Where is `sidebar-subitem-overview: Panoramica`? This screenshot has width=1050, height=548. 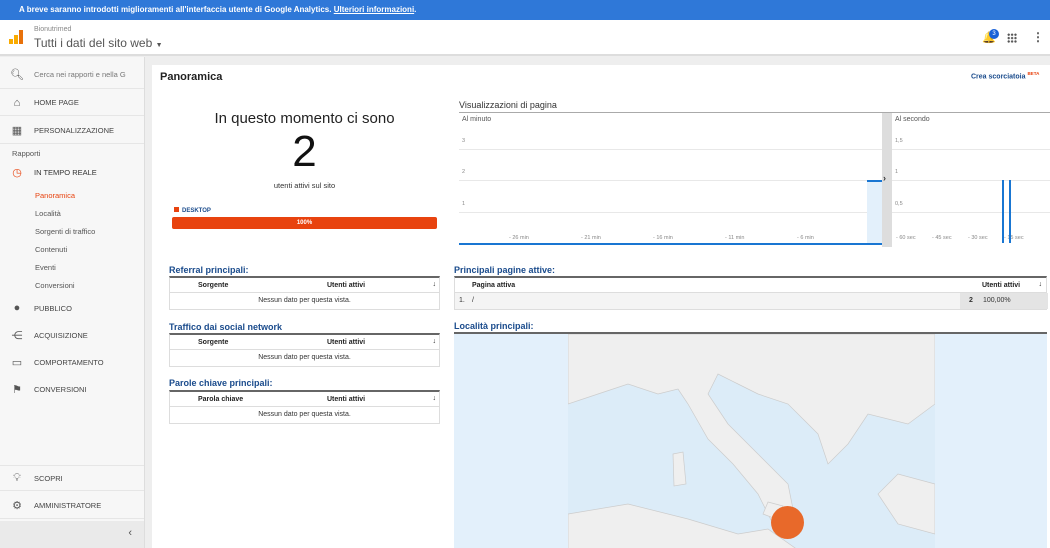 sidebar-subitem-overview: Panoramica is located at coordinates (55, 195).